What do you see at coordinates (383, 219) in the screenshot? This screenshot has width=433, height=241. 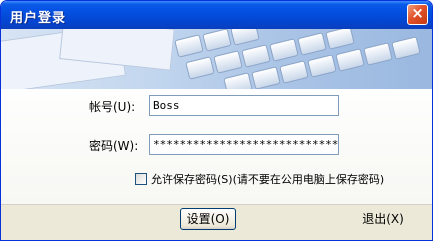 I see `exit-button: 退出(X)` at bounding box center [383, 219].